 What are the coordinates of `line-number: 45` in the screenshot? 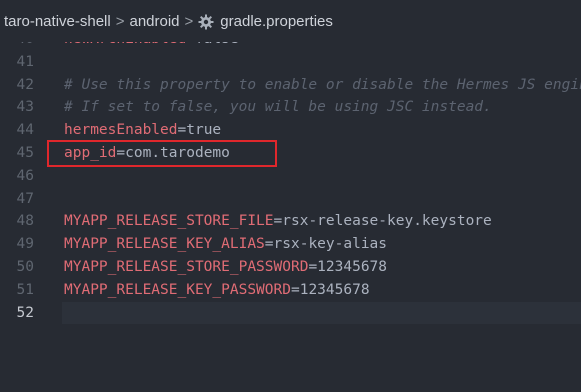 It's located at (25, 153).